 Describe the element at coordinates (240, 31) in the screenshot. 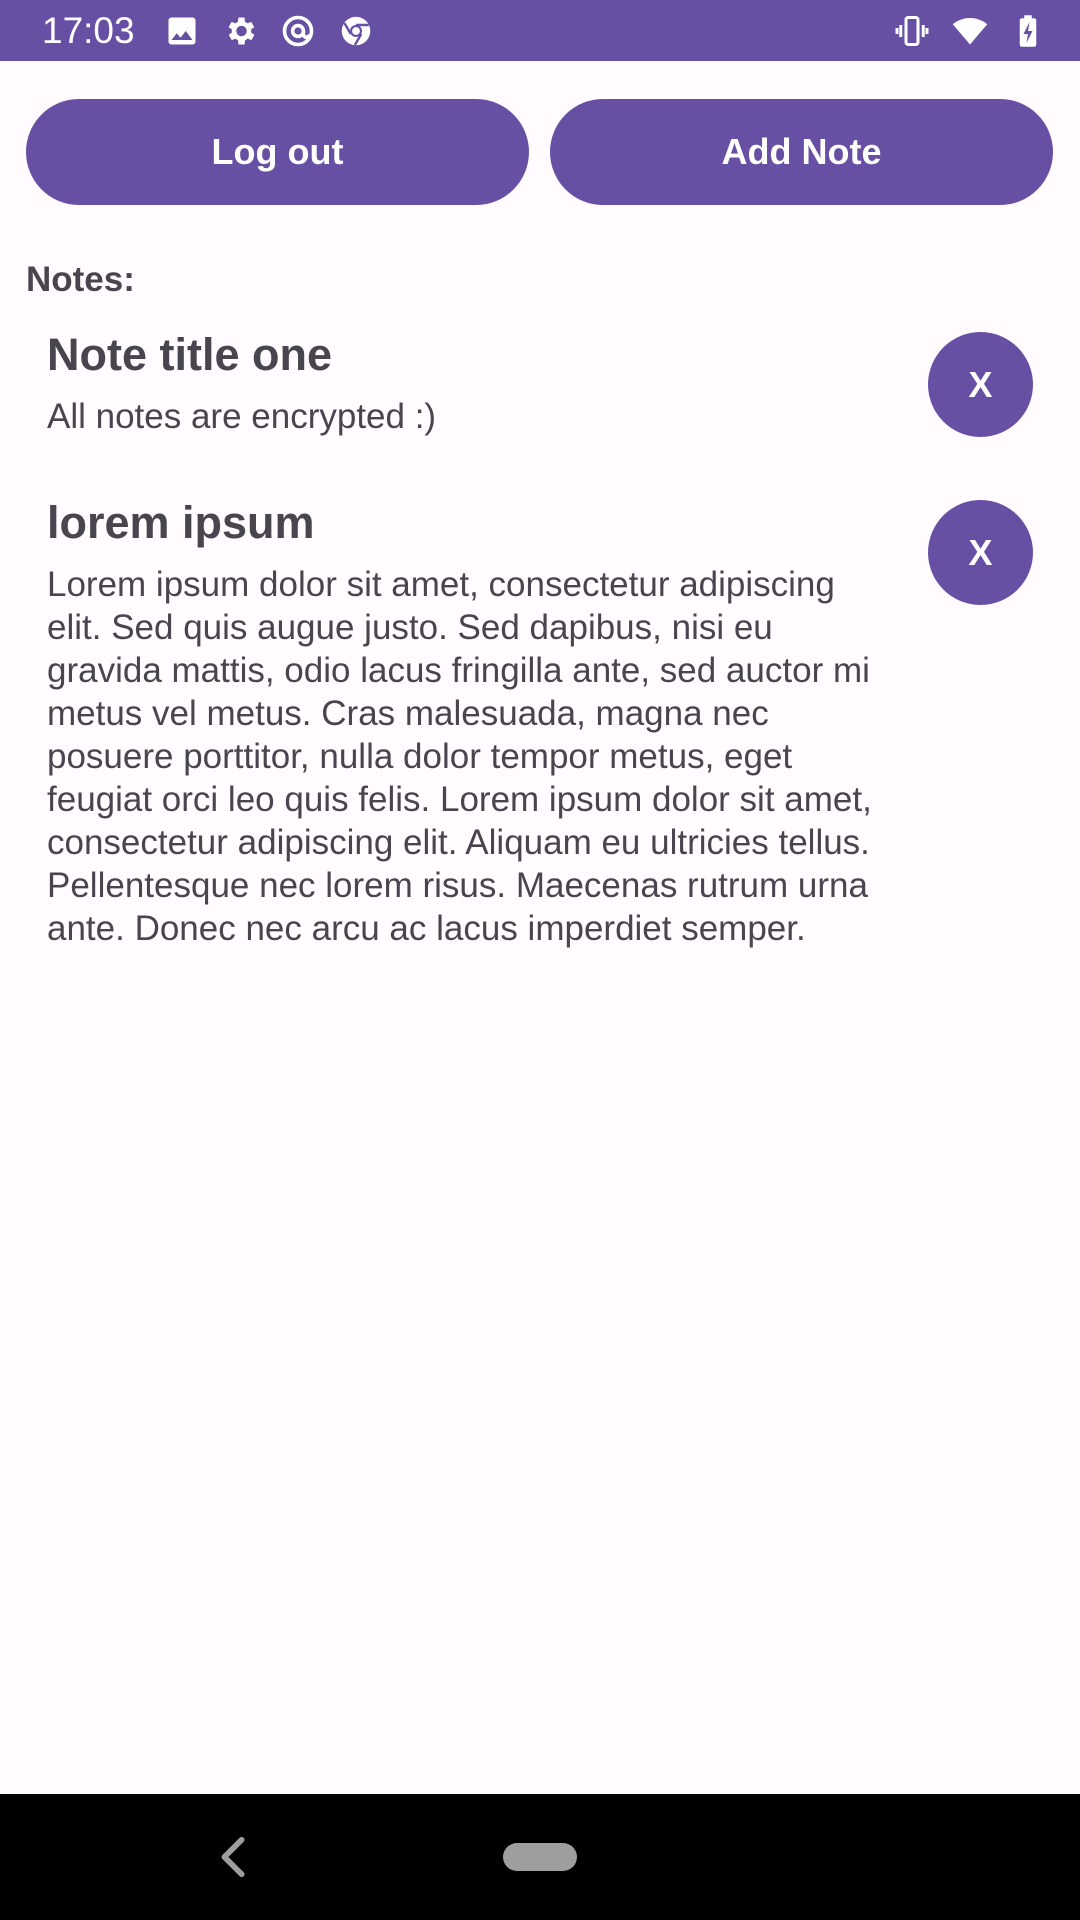

I see `gear-icon` at that location.